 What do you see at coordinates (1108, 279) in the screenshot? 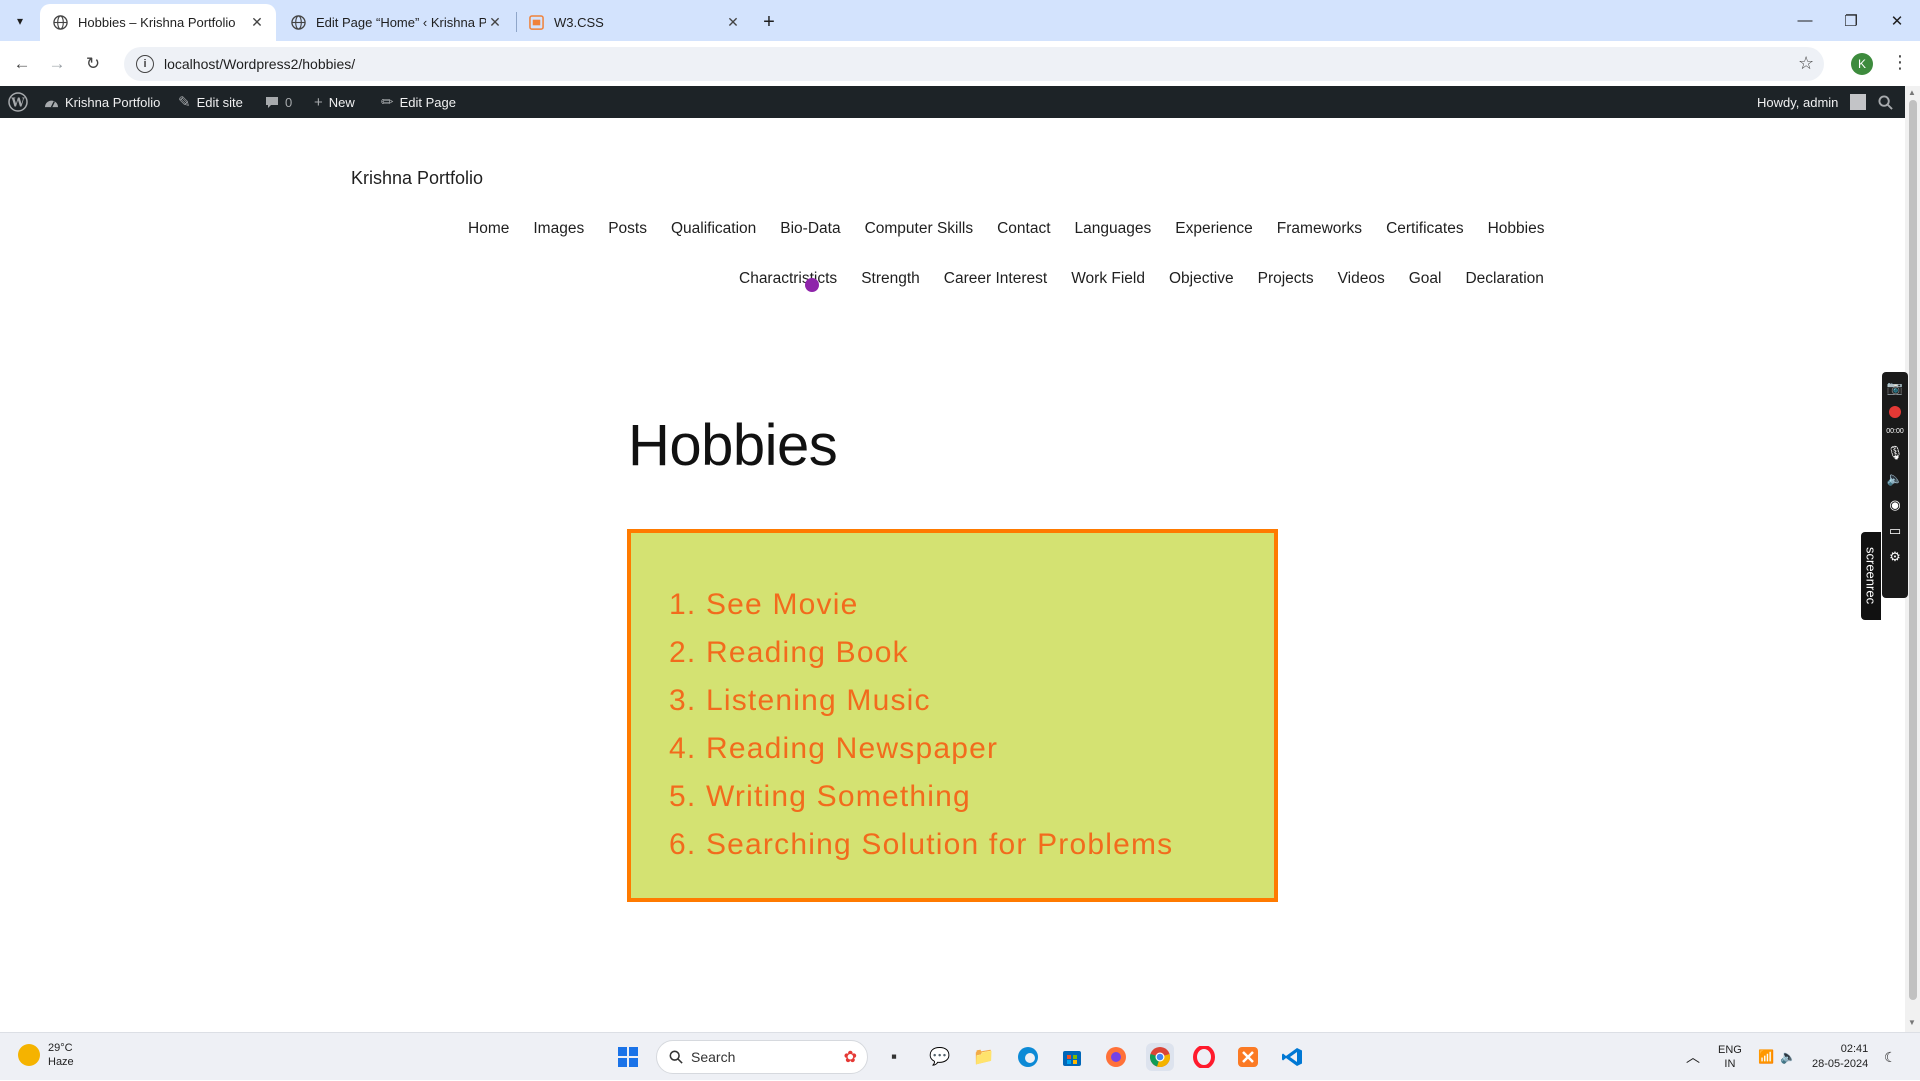
I see `nav-item-work-field: Work Field` at bounding box center [1108, 279].